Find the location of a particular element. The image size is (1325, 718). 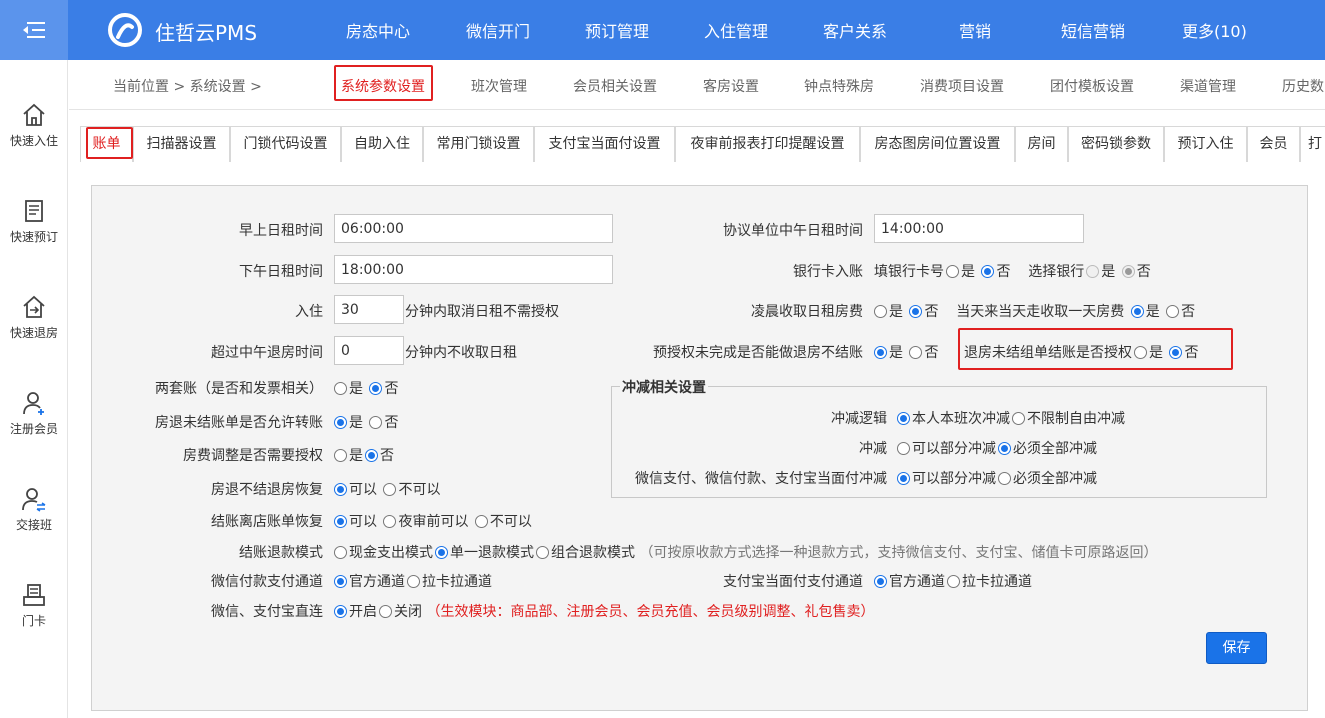

nav-checkin: 入住管理 is located at coordinates (736, 30).